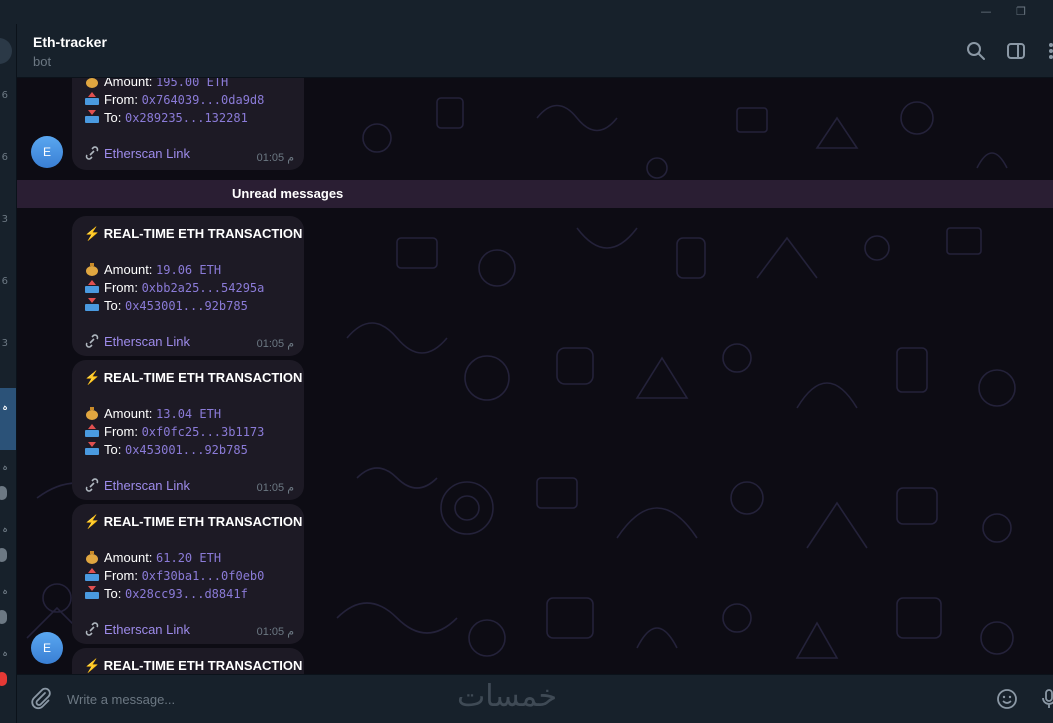  I want to click on compose-bar: خمسات, so click(535, 698).